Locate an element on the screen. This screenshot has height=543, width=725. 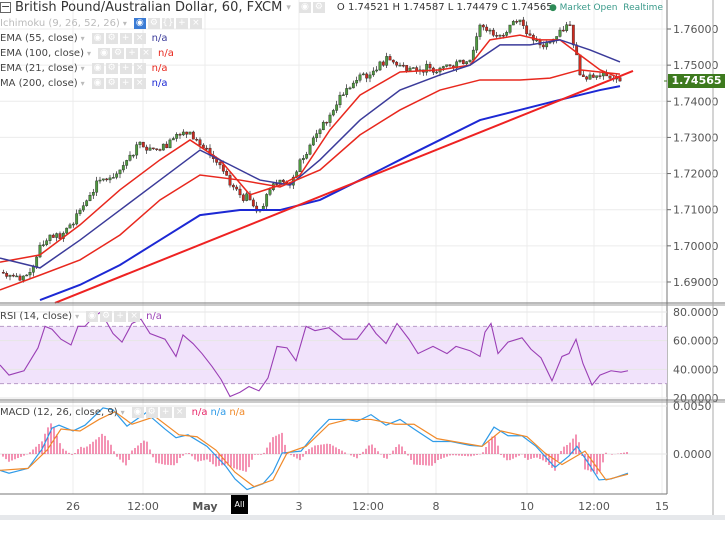
indicator-legend-ema100: EMA (100, close) ▾ ◉ ⚙ + × n/a is located at coordinates (87, 53).